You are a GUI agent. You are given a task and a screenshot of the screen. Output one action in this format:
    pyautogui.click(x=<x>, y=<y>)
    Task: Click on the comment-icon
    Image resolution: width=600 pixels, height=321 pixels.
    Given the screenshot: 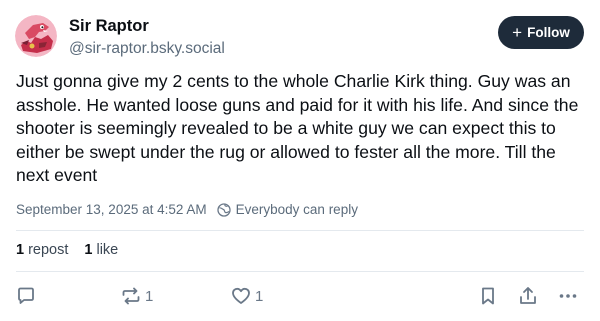 What is the action you would take?
    pyautogui.click(x=26, y=295)
    